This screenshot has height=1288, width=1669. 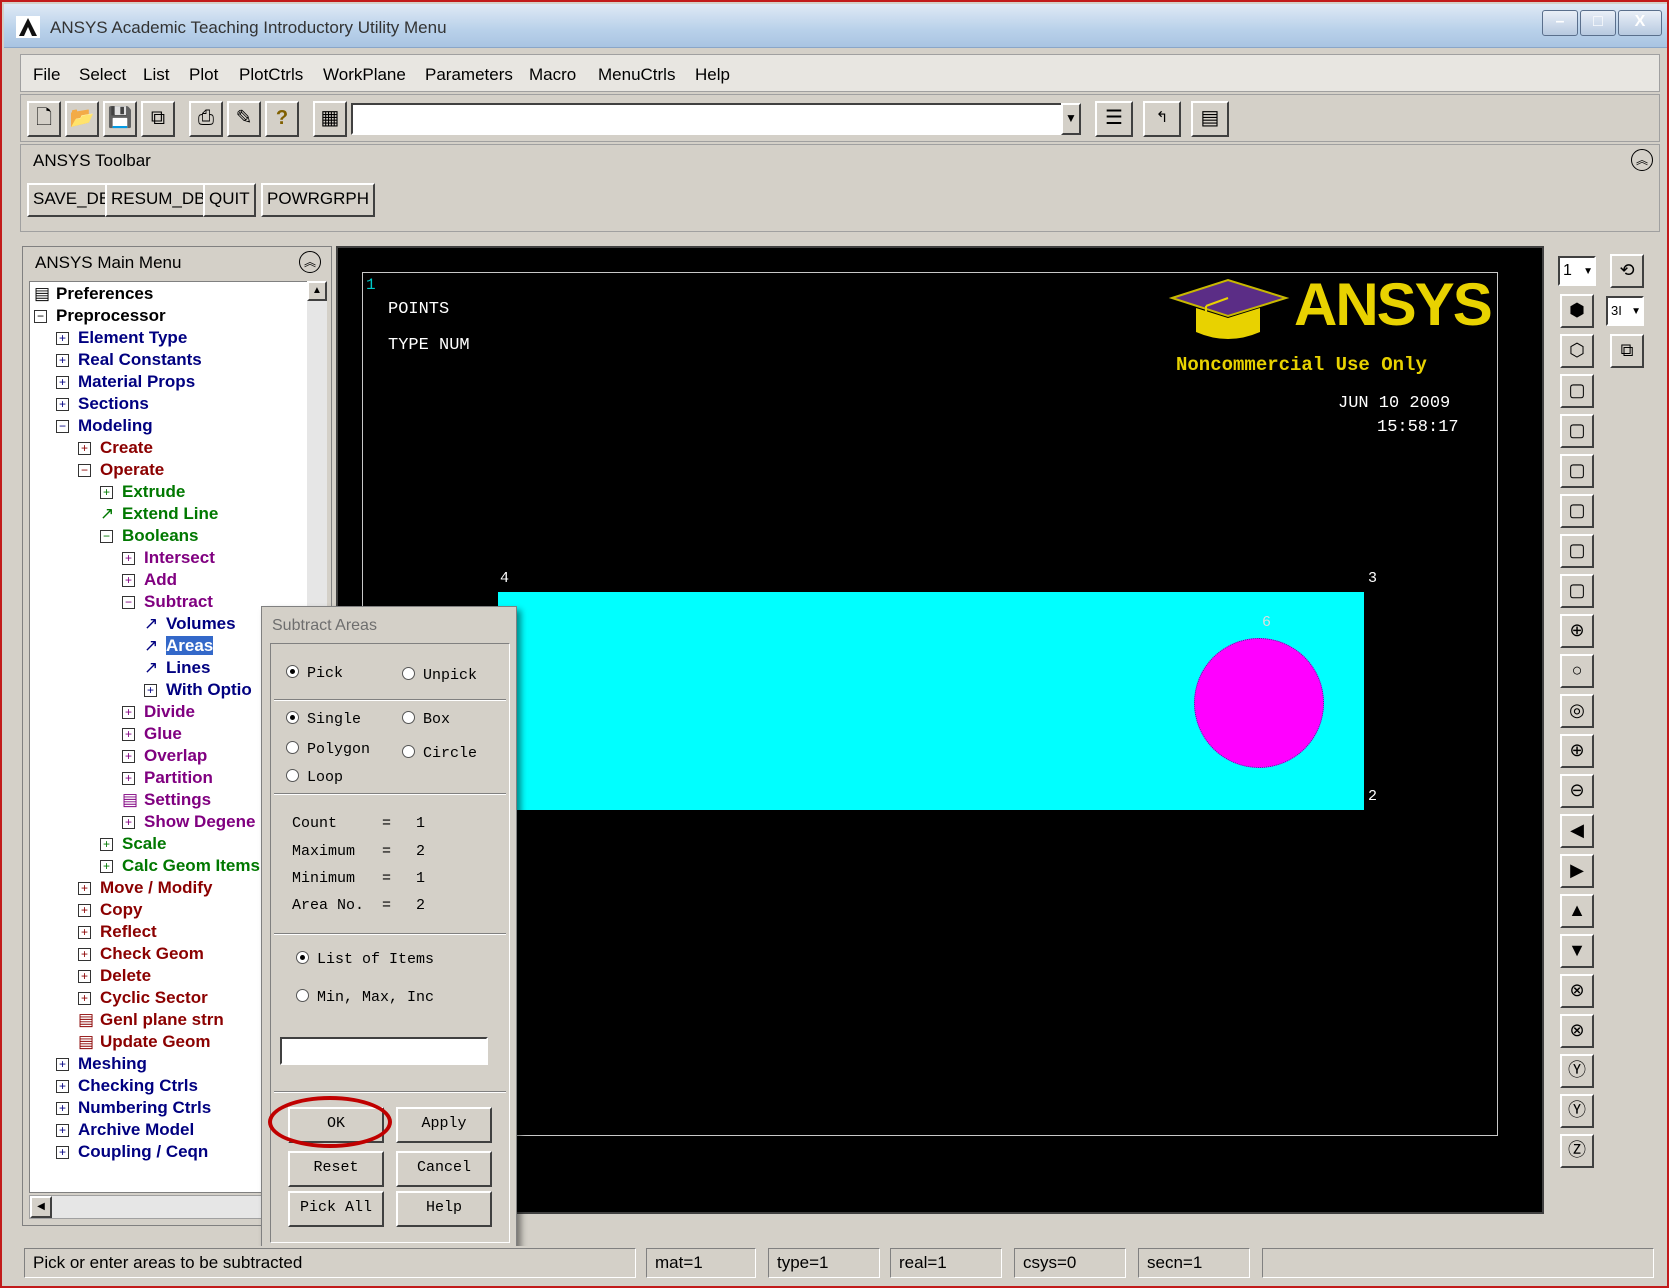 What do you see at coordinates (44, 119) in the screenshot?
I see `new-file-icon: 🗋` at bounding box center [44, 119].